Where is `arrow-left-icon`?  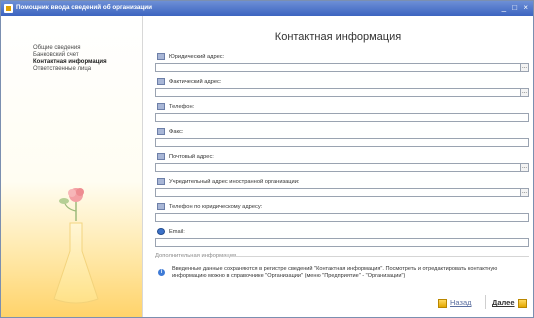
arrow-left-icon is located at coordinates (442, 303).